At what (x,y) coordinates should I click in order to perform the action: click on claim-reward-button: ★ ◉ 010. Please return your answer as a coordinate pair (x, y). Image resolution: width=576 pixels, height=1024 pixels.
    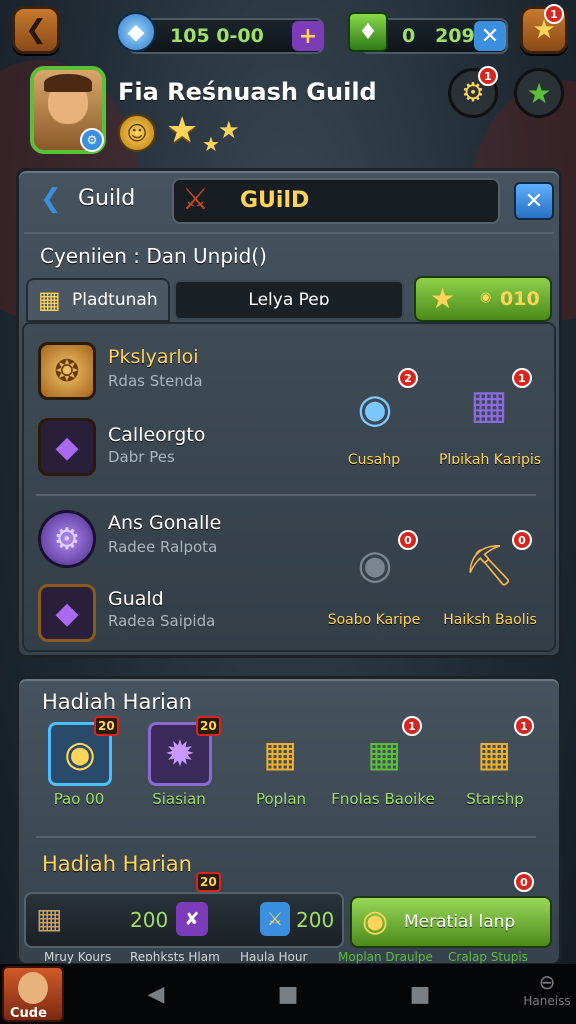
    Looking at the image, I should click on (483, 299).